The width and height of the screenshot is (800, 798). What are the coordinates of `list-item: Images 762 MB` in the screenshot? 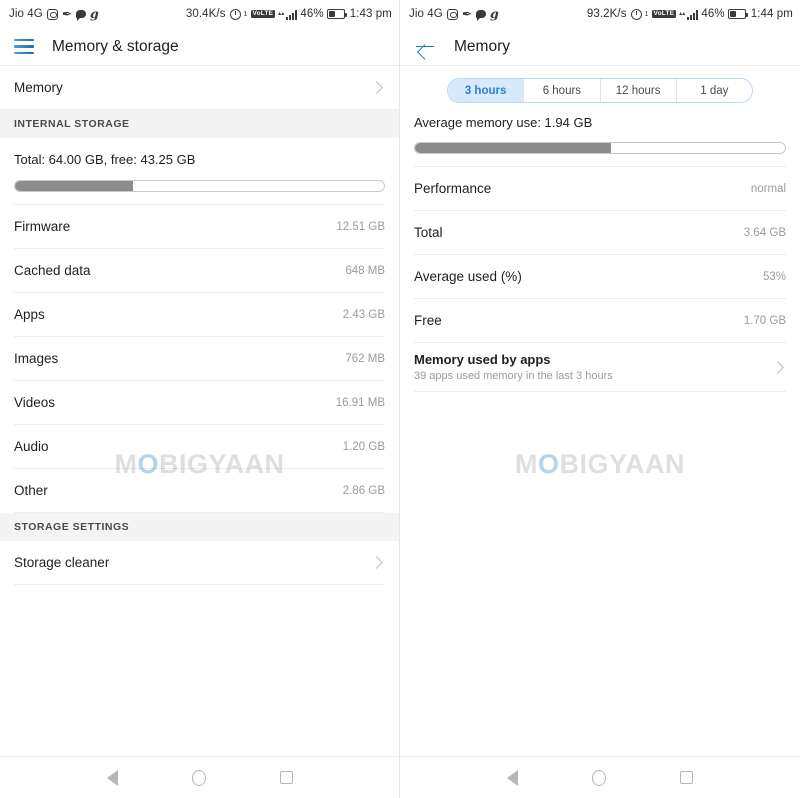 It's located at (199, 358).